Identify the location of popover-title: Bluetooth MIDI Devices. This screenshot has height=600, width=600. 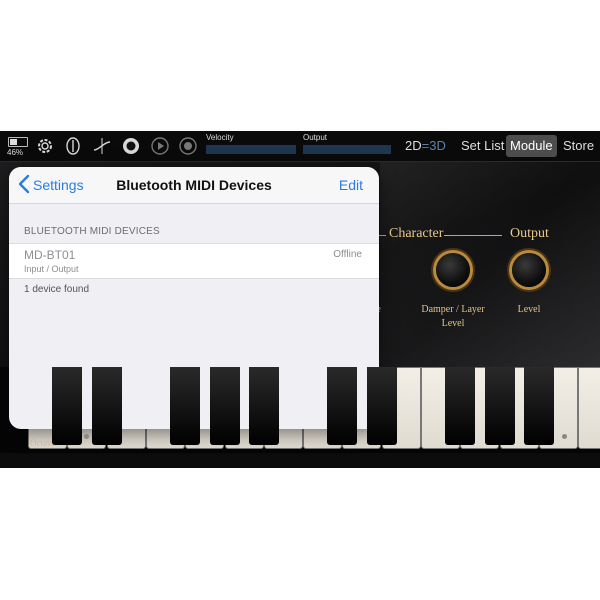
(194, 185).